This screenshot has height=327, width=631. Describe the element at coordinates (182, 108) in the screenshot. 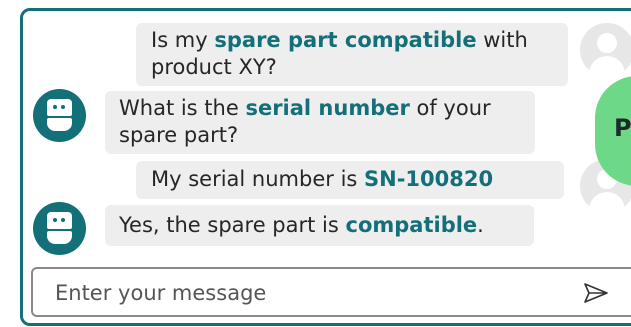

I see `message-text: What is the` at that location.